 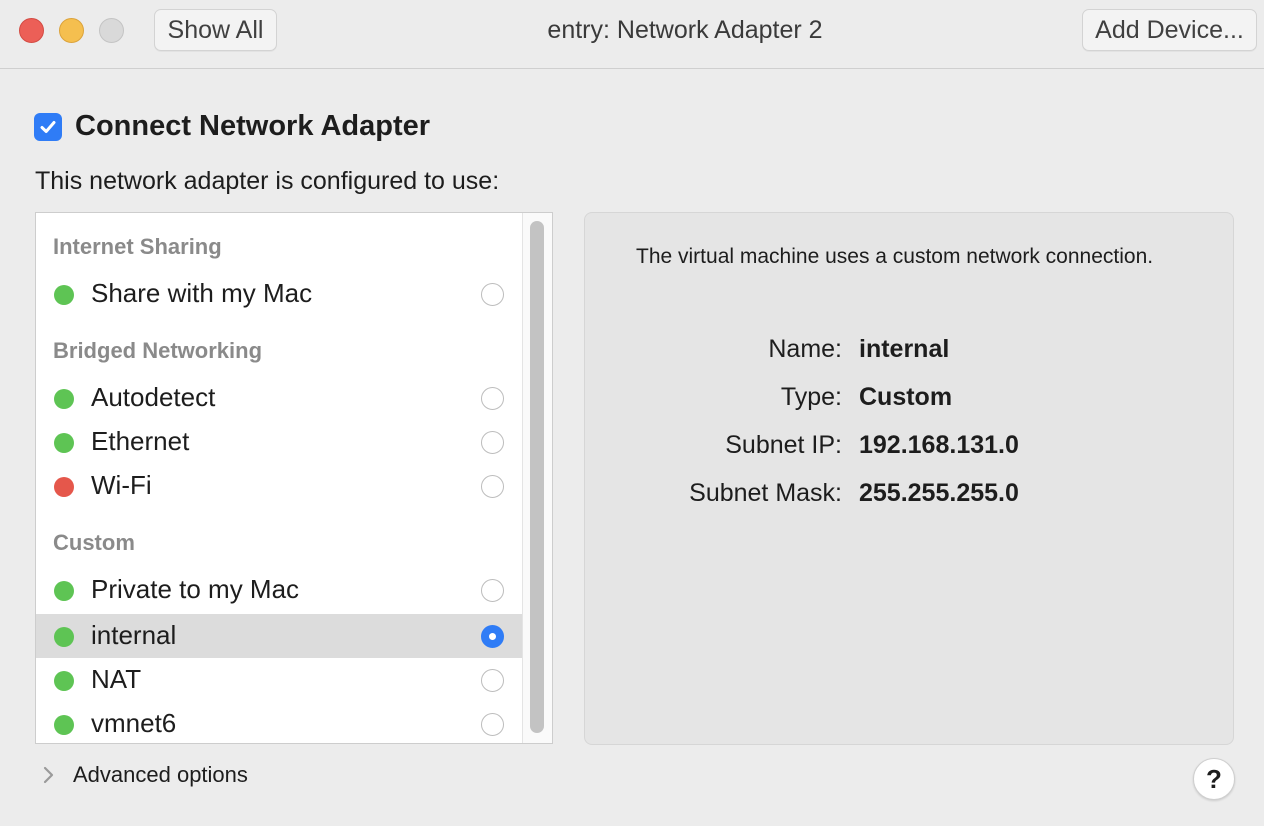 I want to click on network-item-private-to-my-mac: Private to my Mac, so click(x=279, y=590).